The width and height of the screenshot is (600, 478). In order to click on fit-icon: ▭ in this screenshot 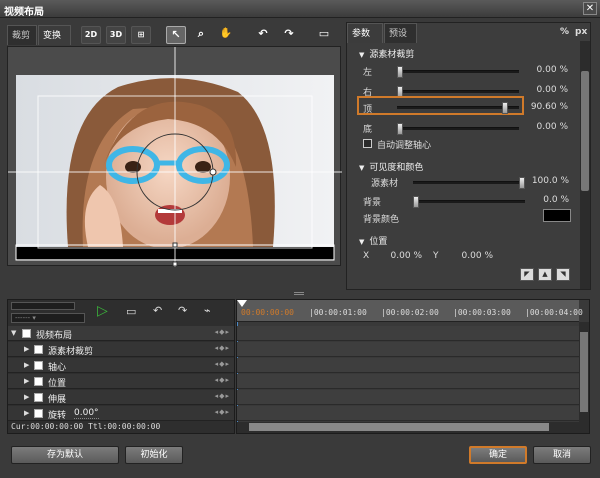, I will do `click(324, 35)`.